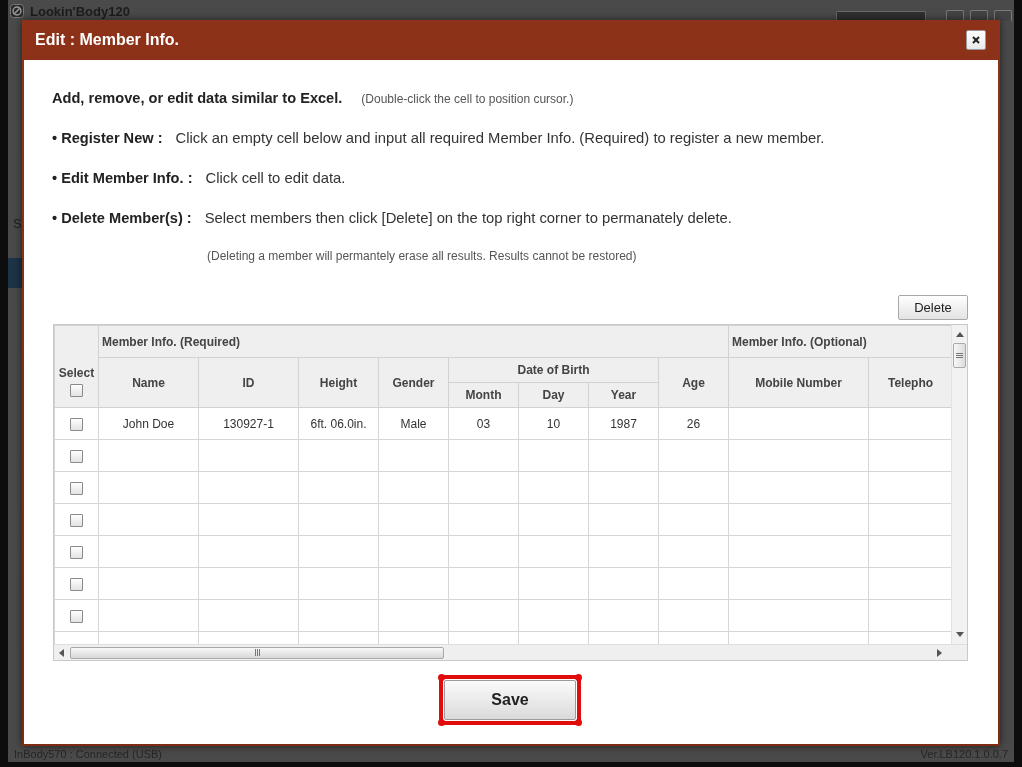  What do you see at coordinates (500, 138) in the screenshot?
I see `instruction-text: Click an empty cell below and input all required Member Info. (Required) to register a new member.` at bounding box center [500, 138].